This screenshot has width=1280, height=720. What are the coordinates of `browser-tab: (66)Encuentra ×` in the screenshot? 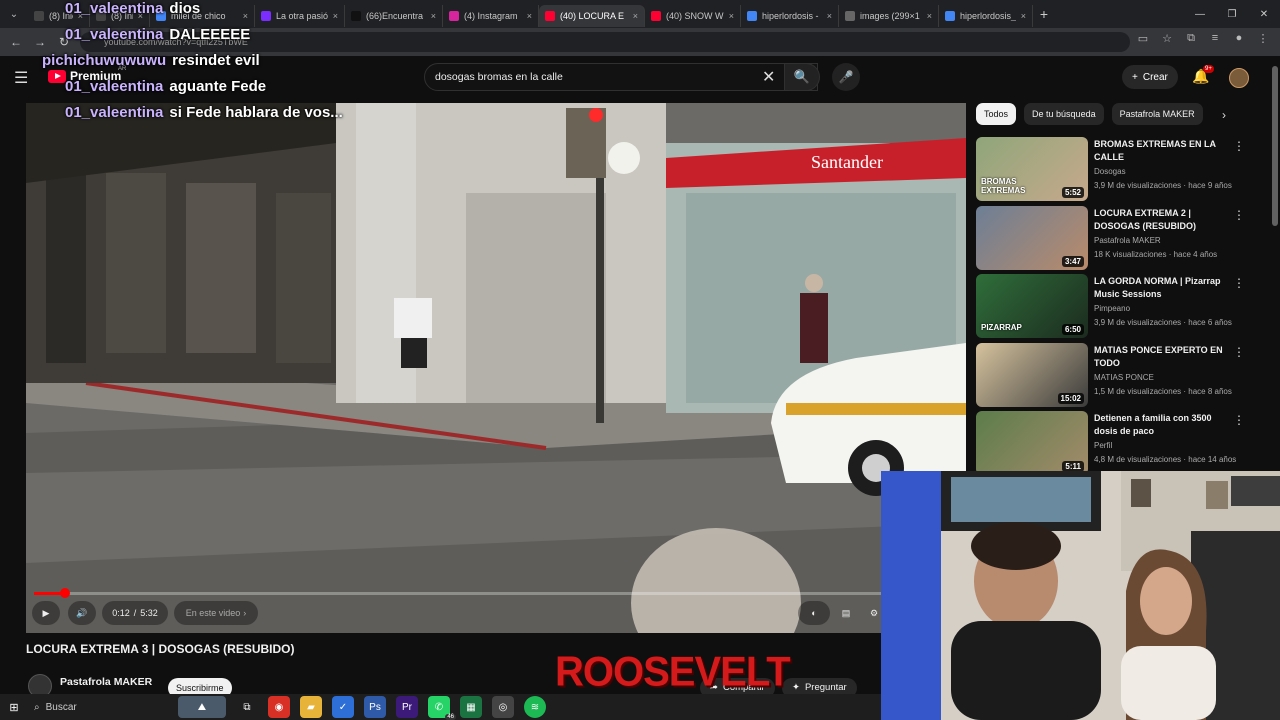 It's located at (394, 16).